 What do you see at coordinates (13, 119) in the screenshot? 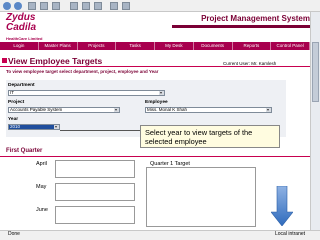
I see `year-label: Year` at bounding box center [13, 119].